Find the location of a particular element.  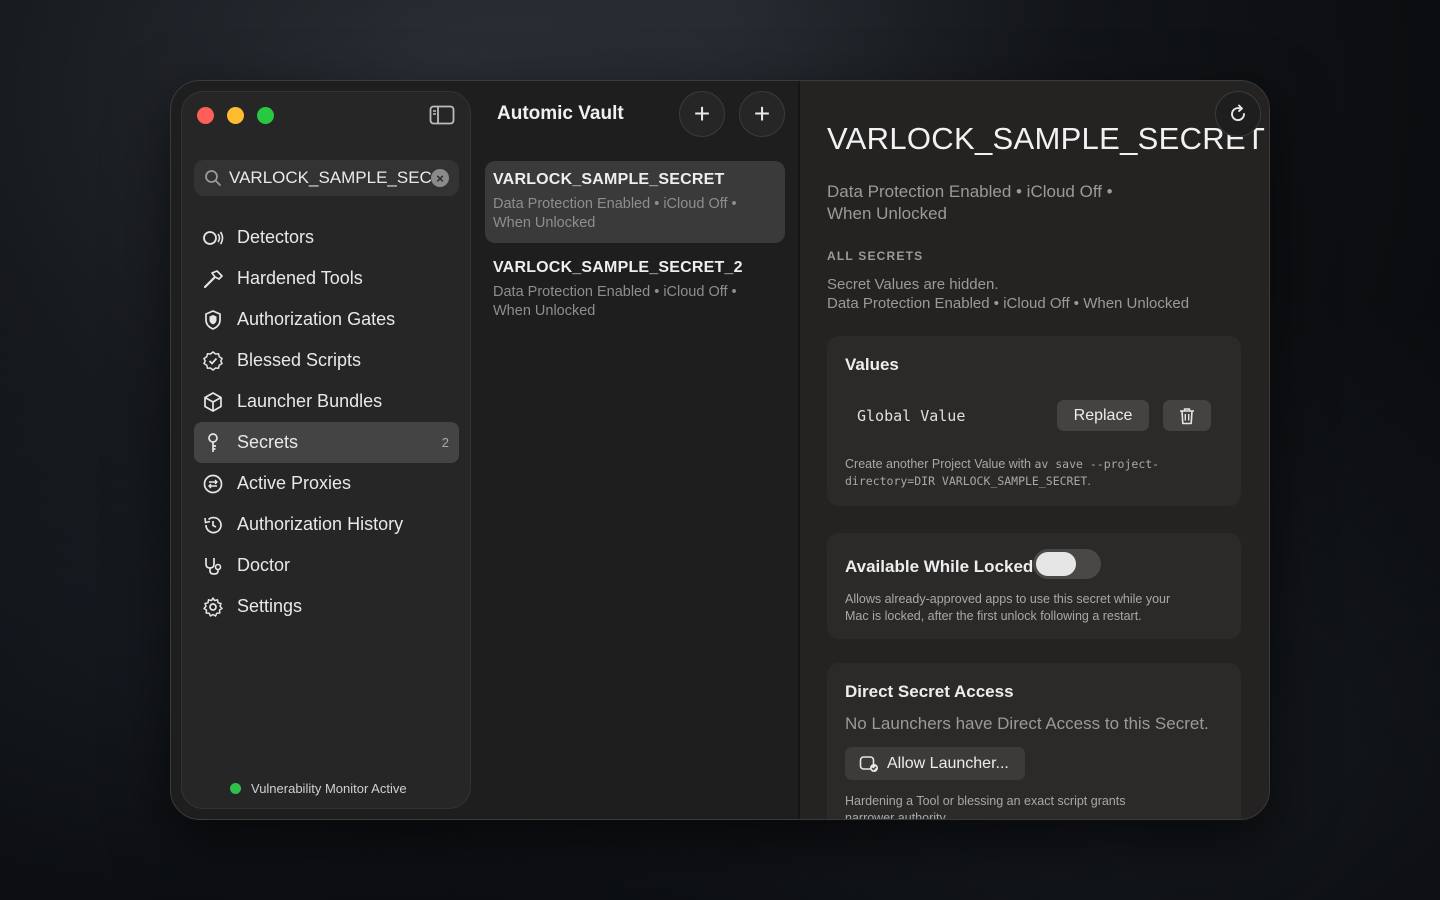

secret-name: VARLOCK_SAMPLE_SECRET_2 is located at coordinates (618, 267).